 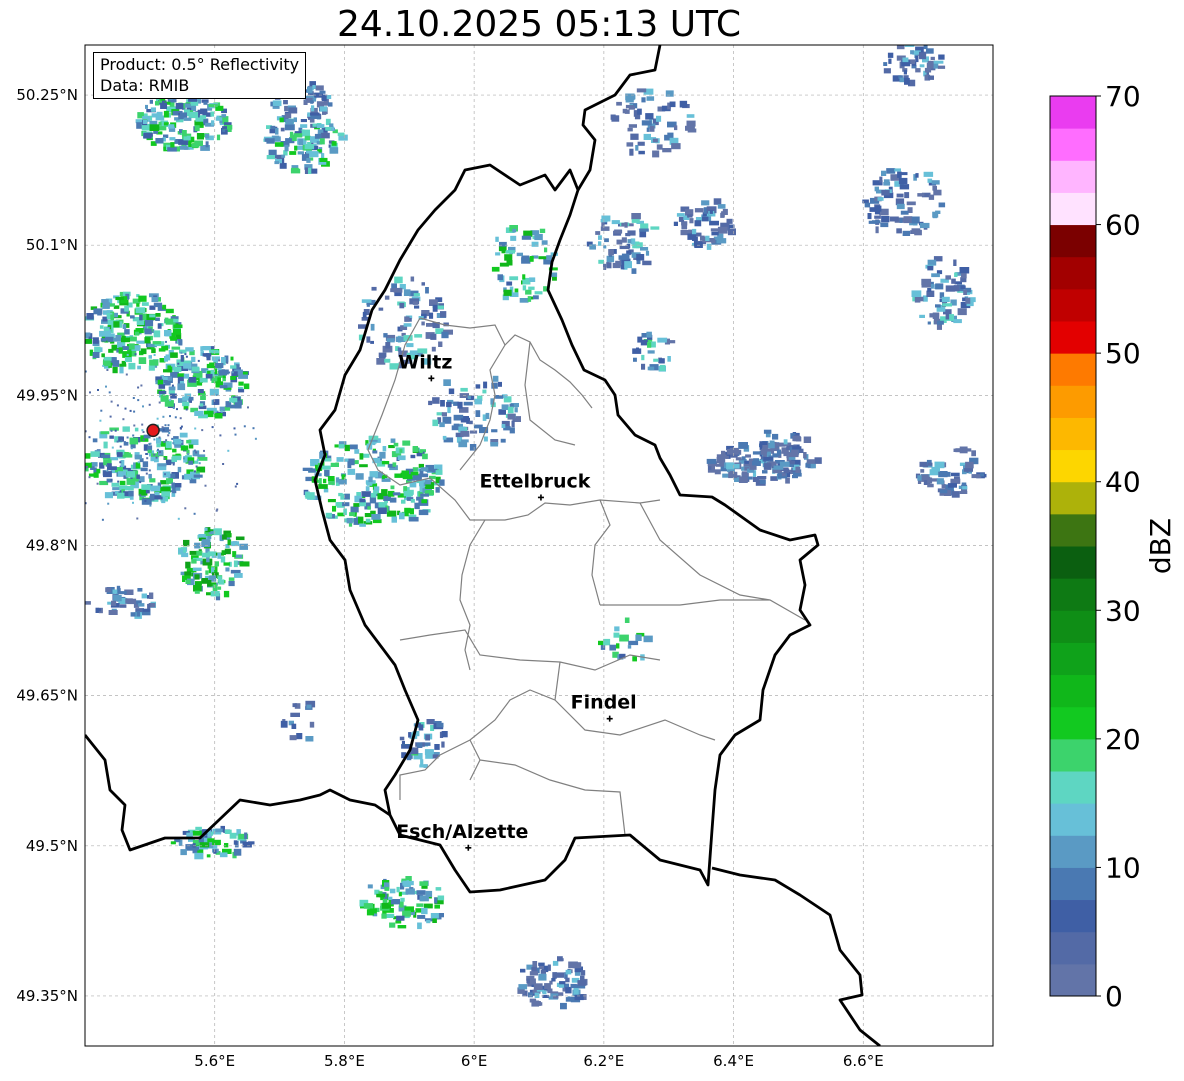 I want to click on lon-tick-label: 6.6°E, so click(x=863, y=1061).